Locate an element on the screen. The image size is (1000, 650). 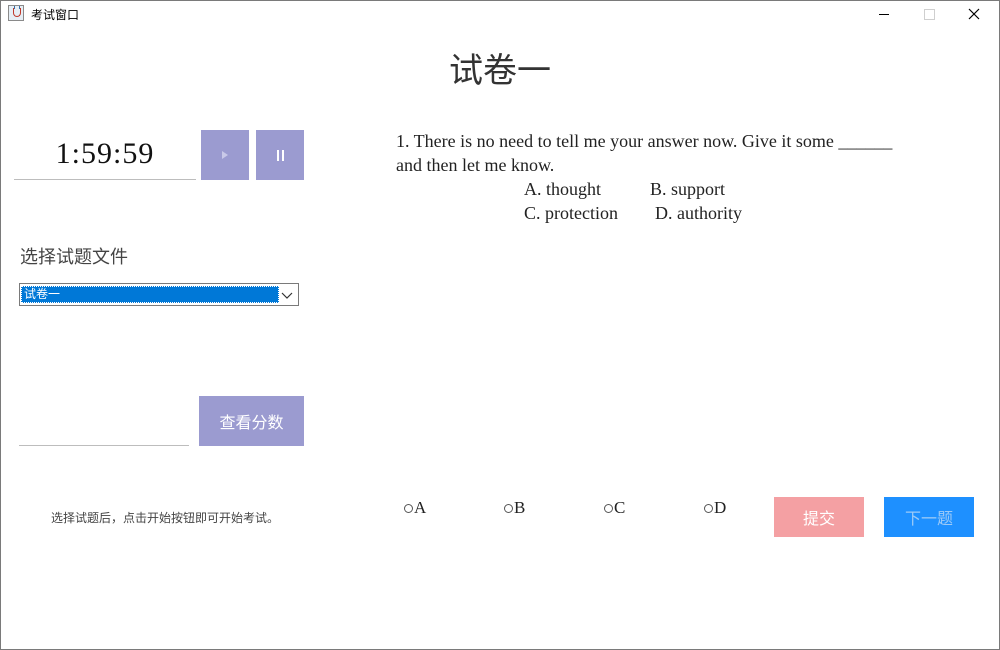
view-score-button: 查看分数 is located at coordinates (251, 421).